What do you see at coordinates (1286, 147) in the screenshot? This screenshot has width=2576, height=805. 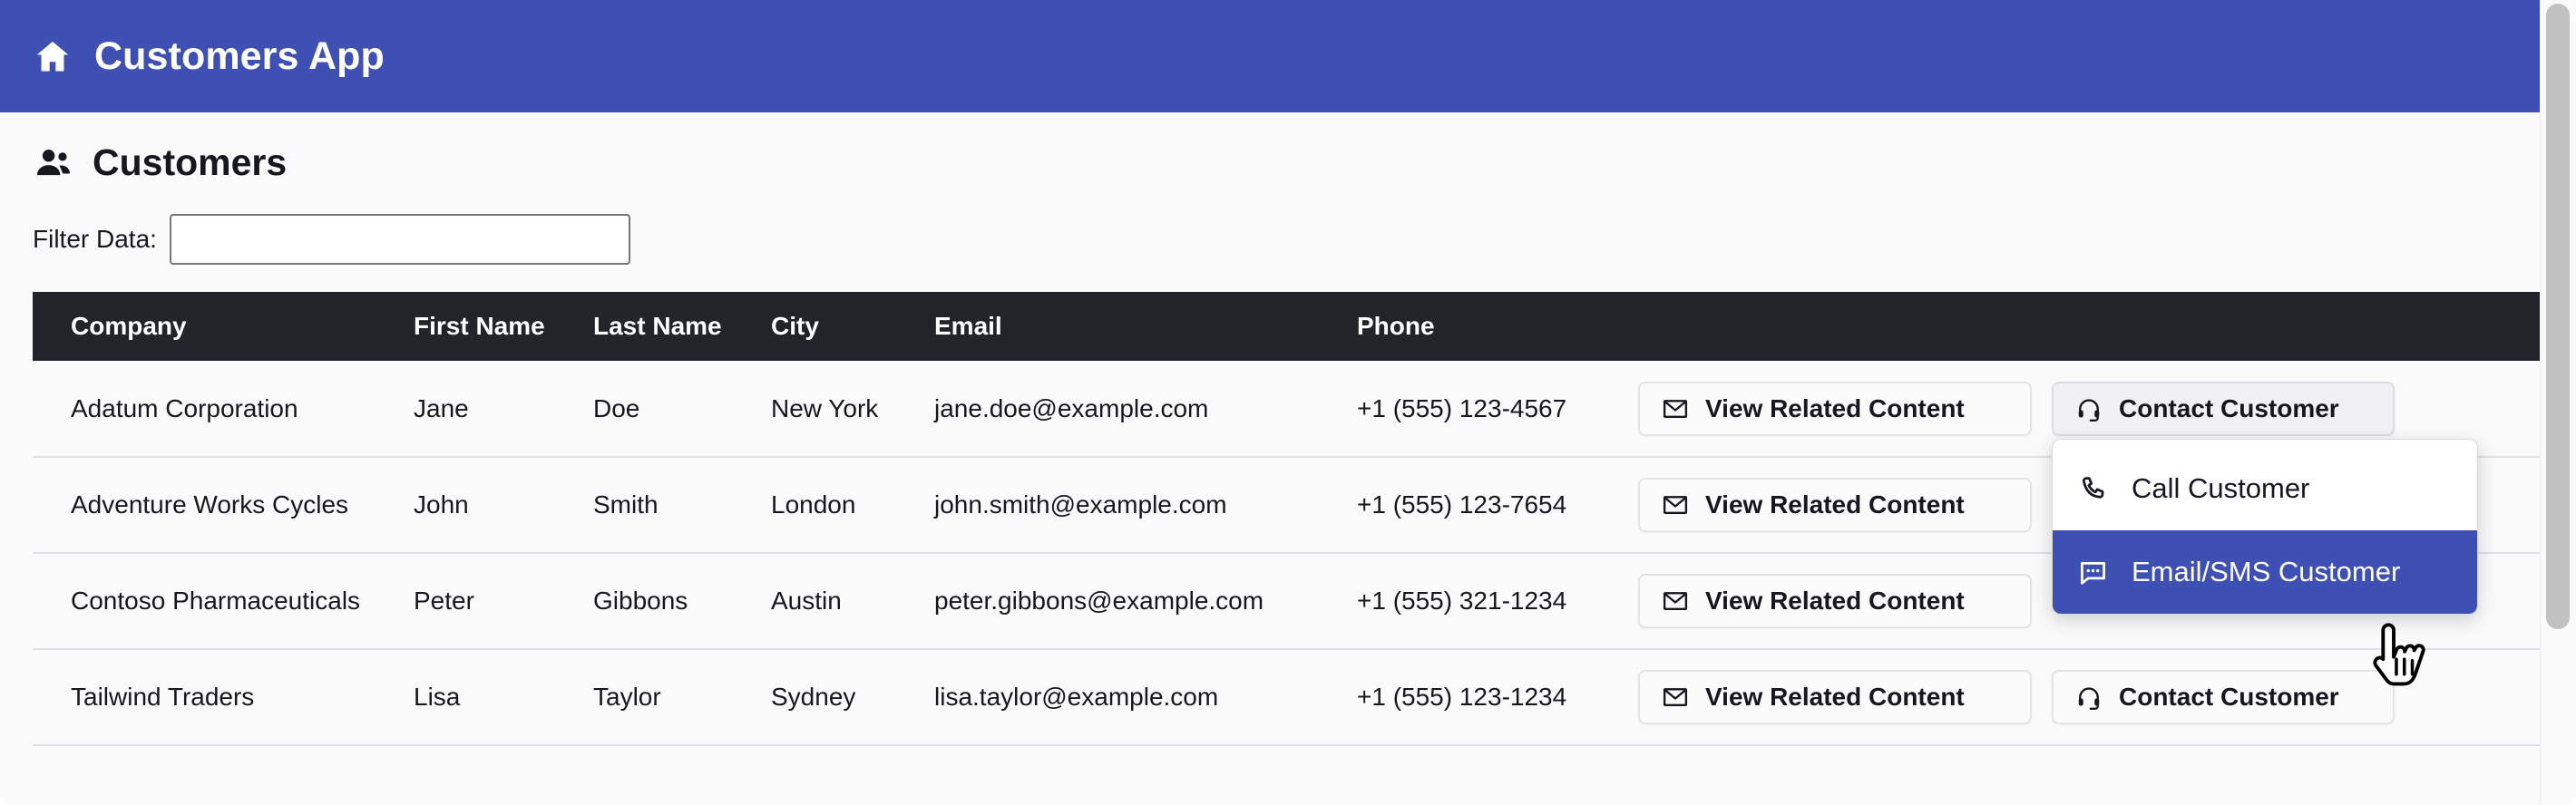 I see `page-title-row: Customers` at bounding box center [1286, 147].